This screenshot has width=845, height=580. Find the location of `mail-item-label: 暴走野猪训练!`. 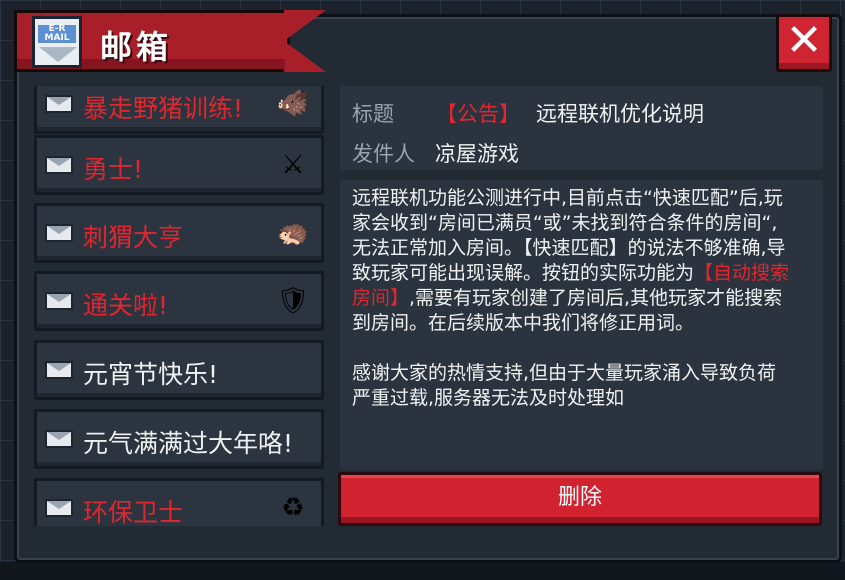

mail-item-label: 暴走野猪训练! is located at coordinates (163, 108).